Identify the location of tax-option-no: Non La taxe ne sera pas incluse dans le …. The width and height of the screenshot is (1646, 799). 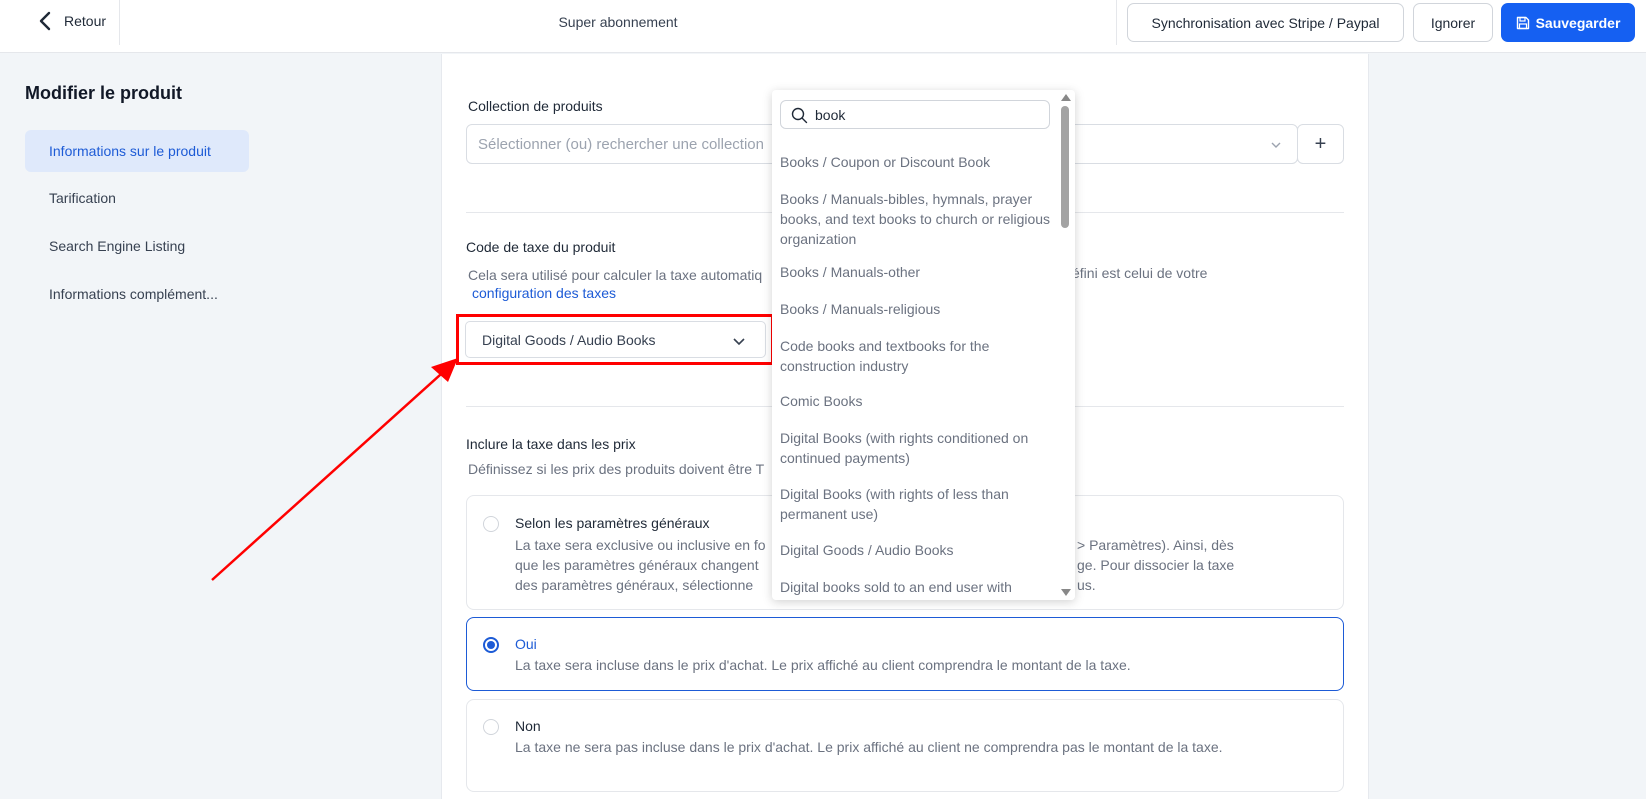
(905, 745).